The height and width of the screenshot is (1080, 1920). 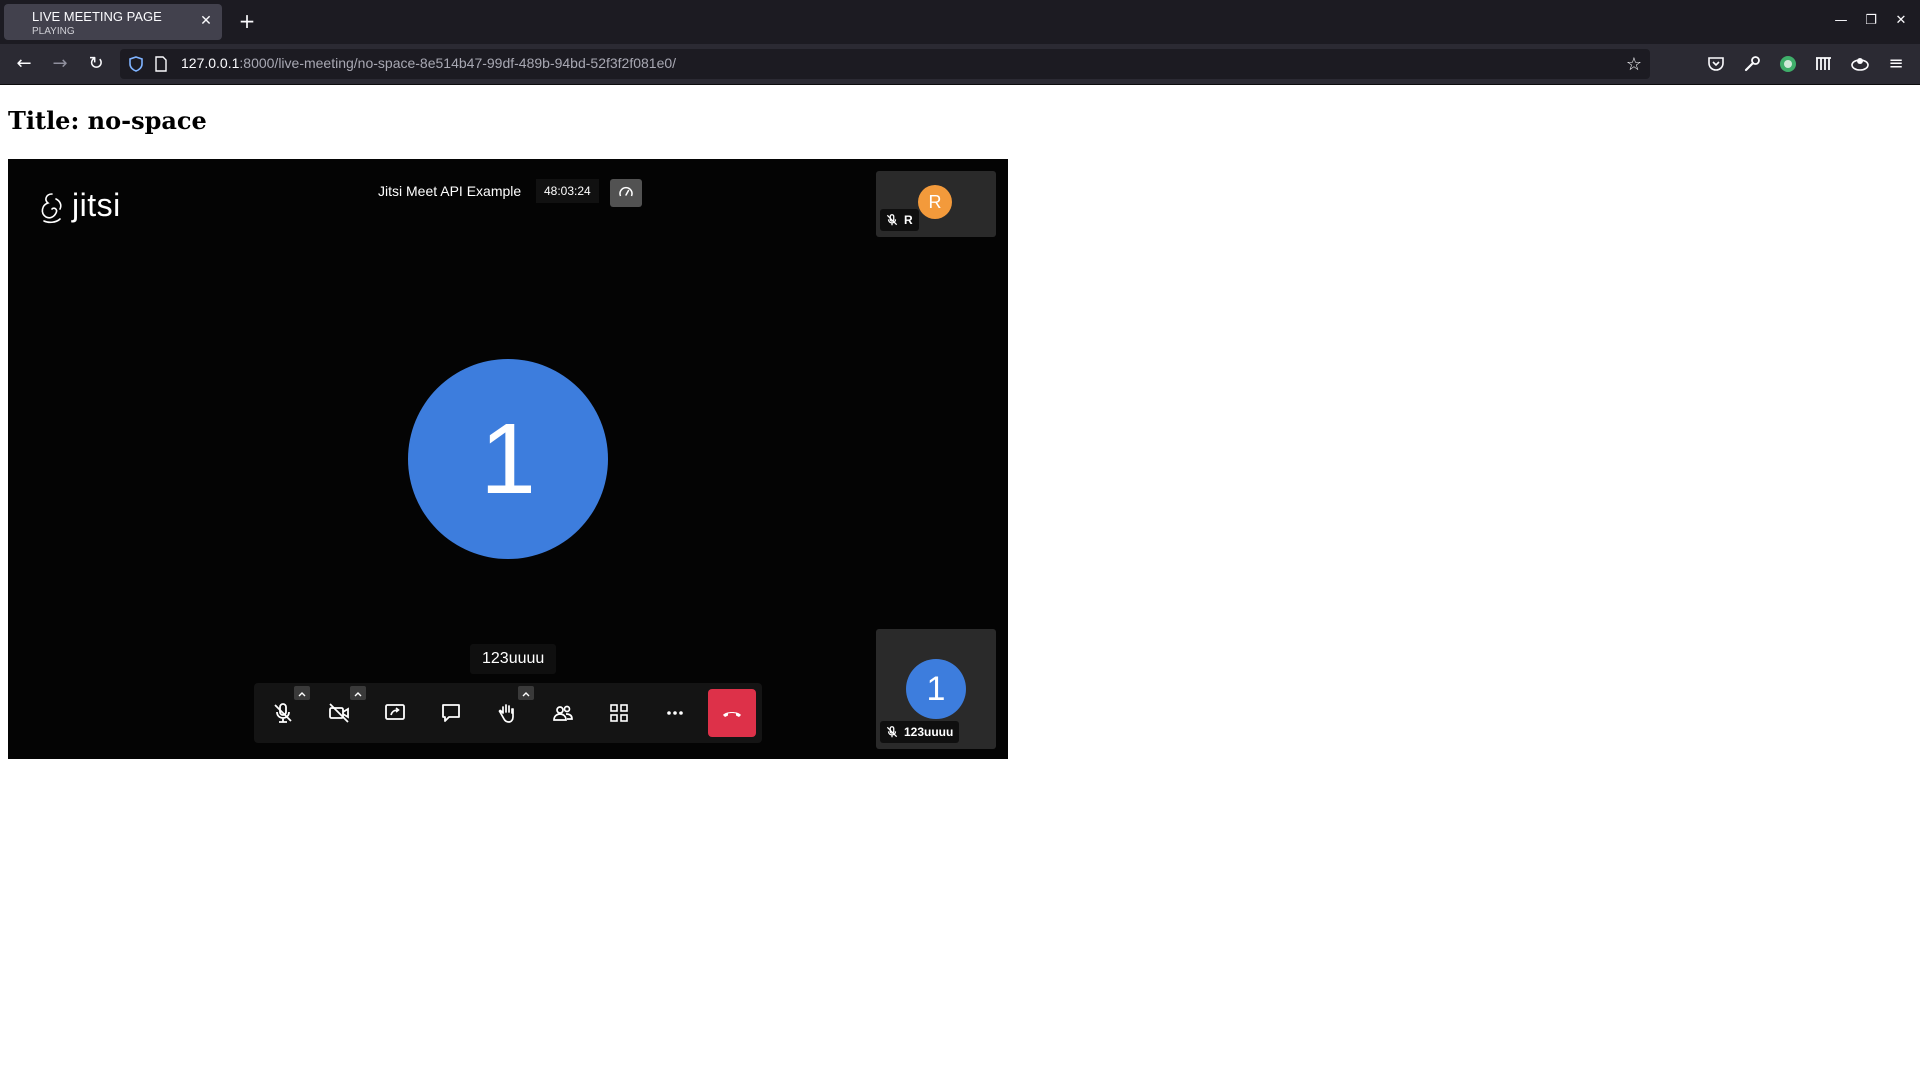 What do you see at coordinates (1752, 64) in the screenshot?
I see `wrench-icon` at bounding box center [1752, 64].